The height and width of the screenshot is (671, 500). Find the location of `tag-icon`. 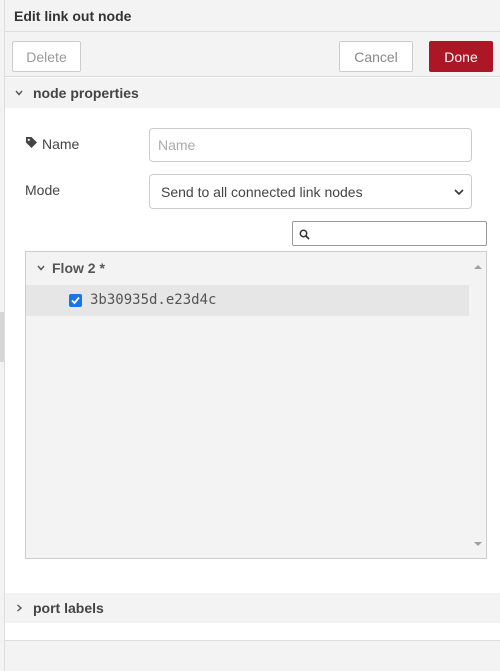

tag-icon is located at coordinates (31, 144).